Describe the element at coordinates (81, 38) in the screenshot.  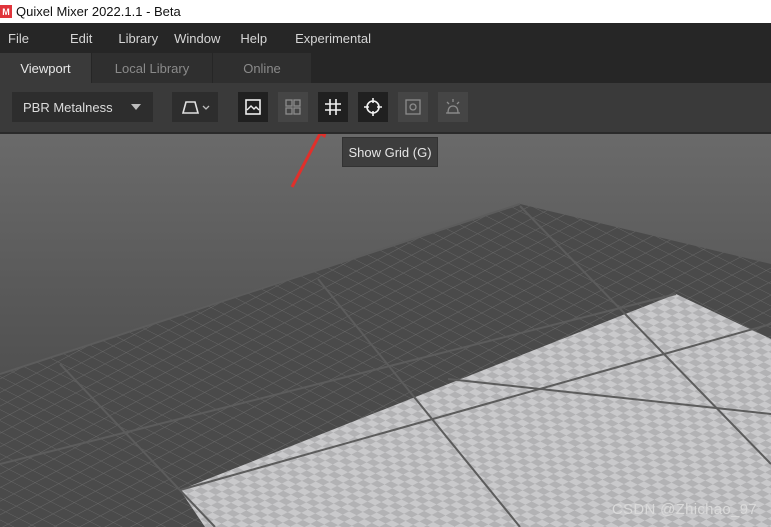
I see `menu-edit: Edit` at that location.